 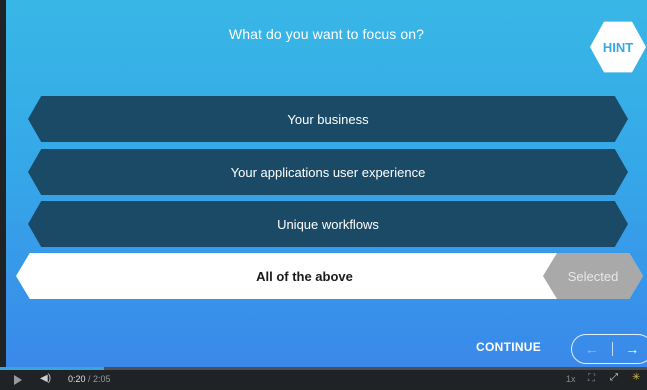 What do you see at coordinates (329, 276) in the screenshot?
I see `option-all-of-the-above: All of the above Selected` at bounding box center [329, 276].